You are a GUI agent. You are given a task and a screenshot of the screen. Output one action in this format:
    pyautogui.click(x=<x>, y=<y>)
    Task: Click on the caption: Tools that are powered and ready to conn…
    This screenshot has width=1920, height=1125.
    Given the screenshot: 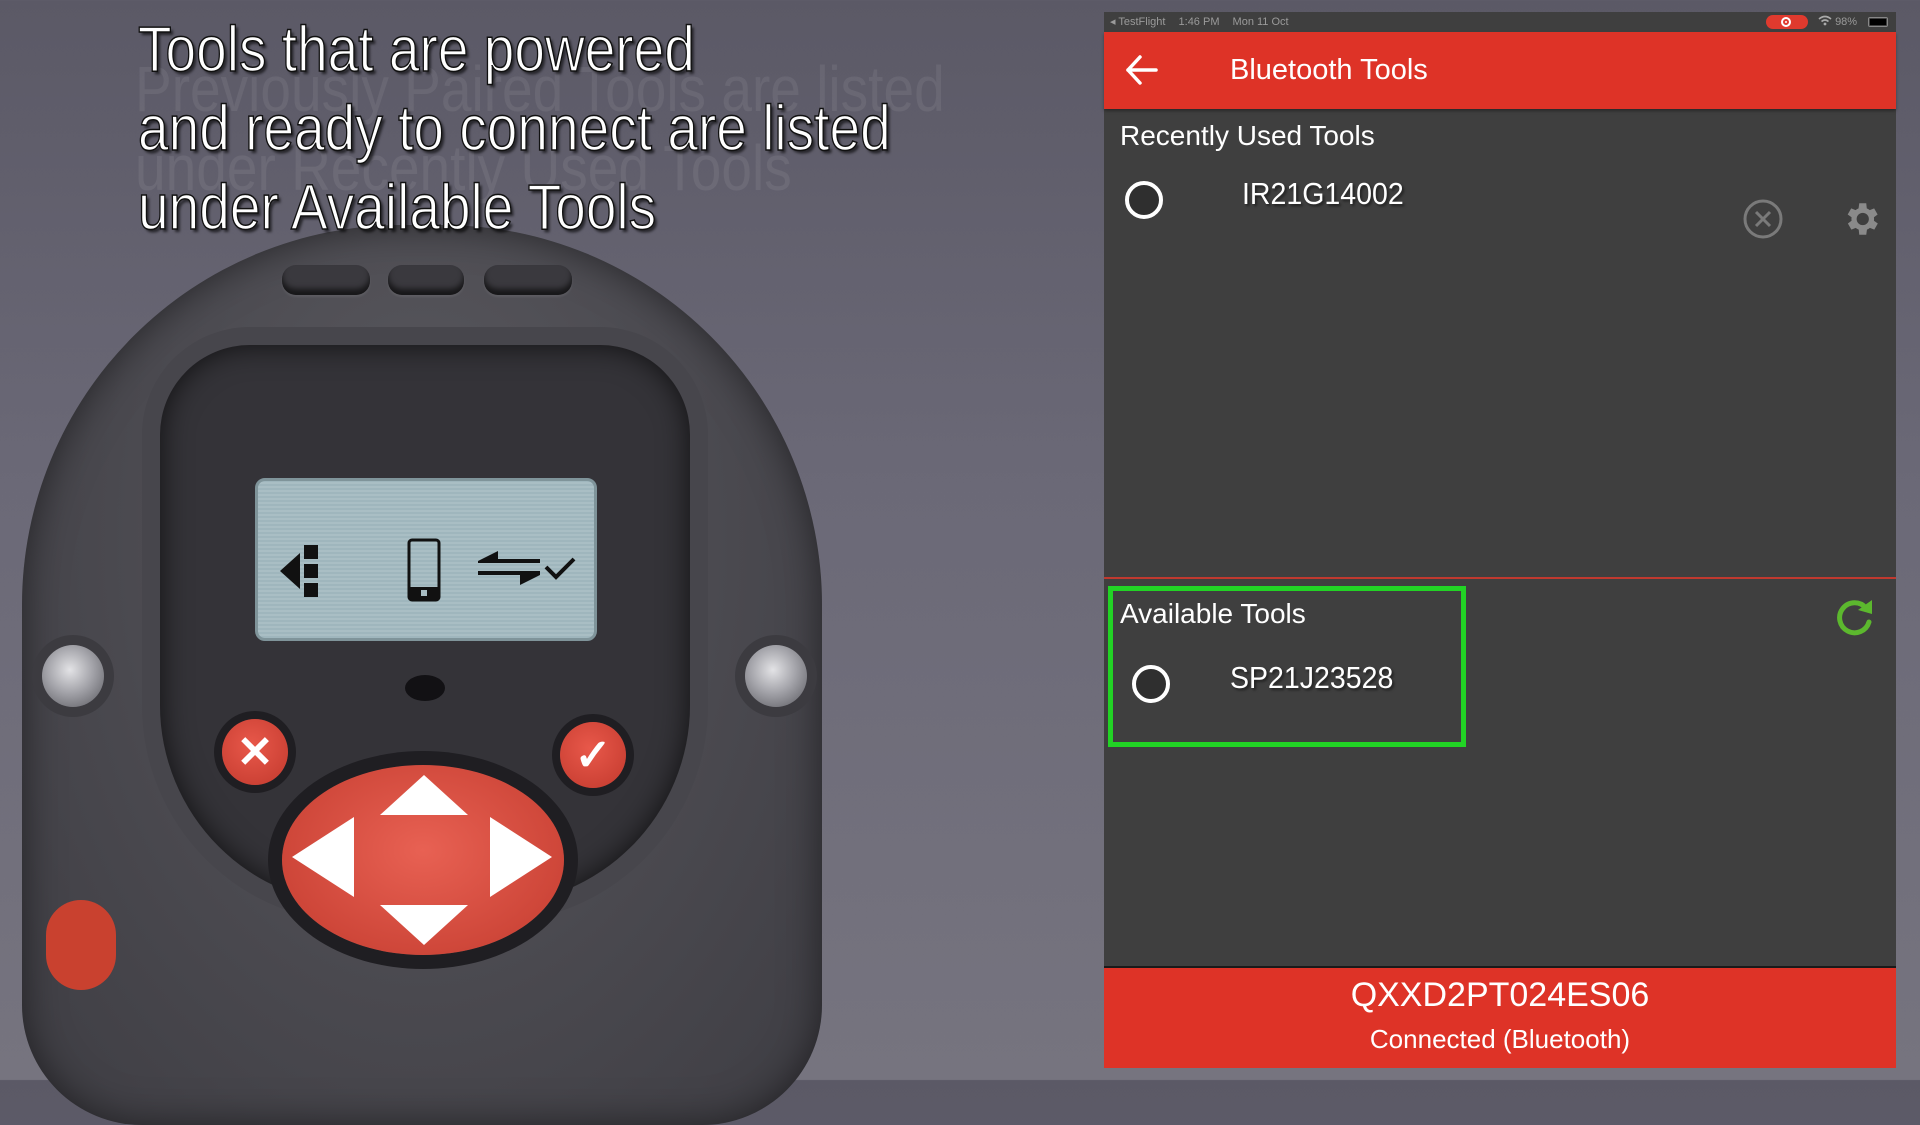 What is the action you would take?
    pyautogui.click(x=514, y=128)
    